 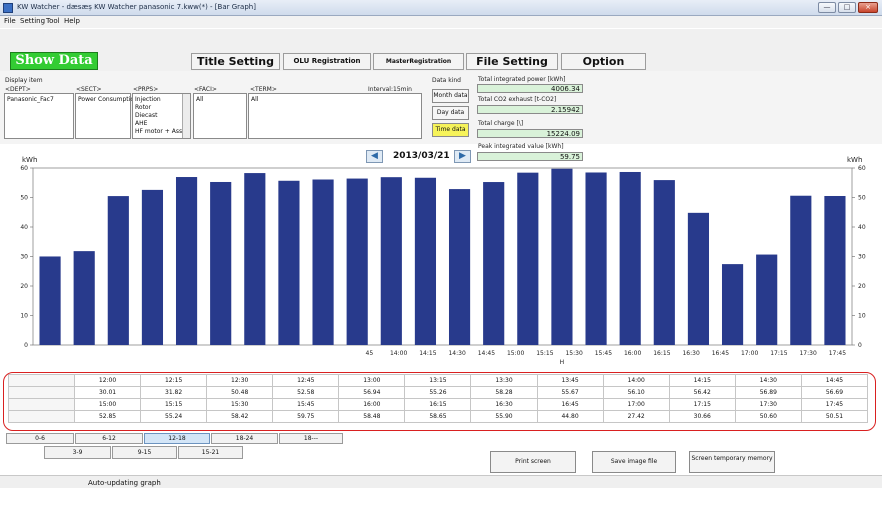 What do you see at coordinates (124, 483) in the screenshot?
I see `status-text: Auto-updating graph` at bounding box center [124, 483].